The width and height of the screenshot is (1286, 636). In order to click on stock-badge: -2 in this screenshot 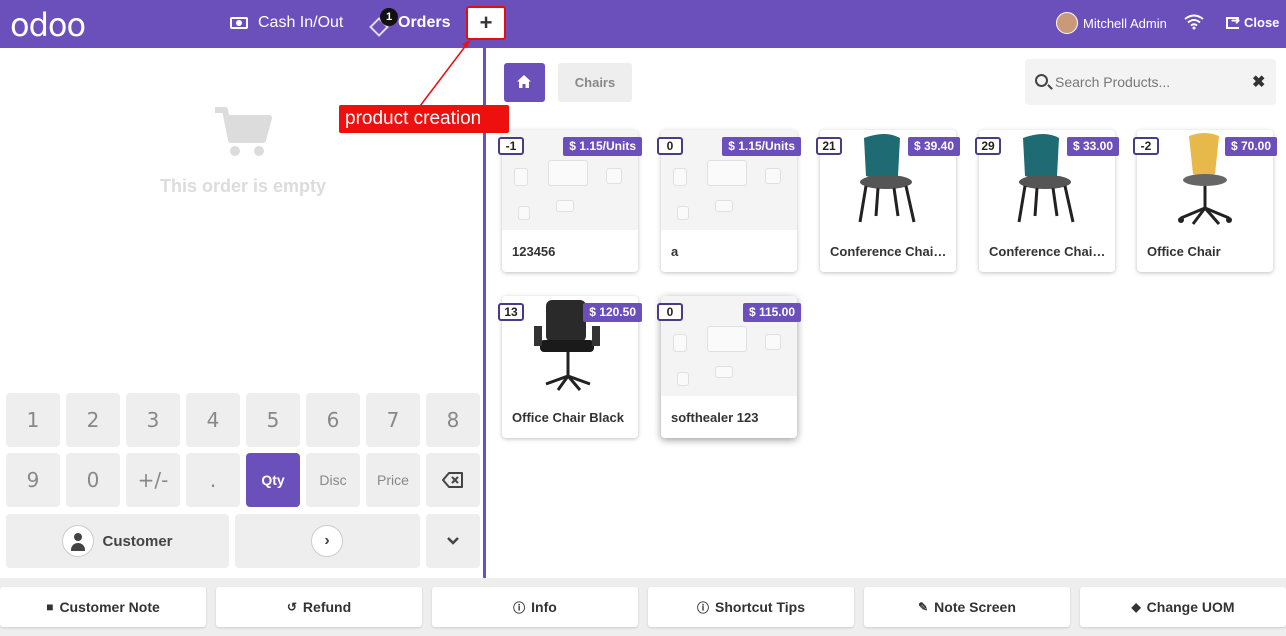, I will do `click(1146, 146)`.